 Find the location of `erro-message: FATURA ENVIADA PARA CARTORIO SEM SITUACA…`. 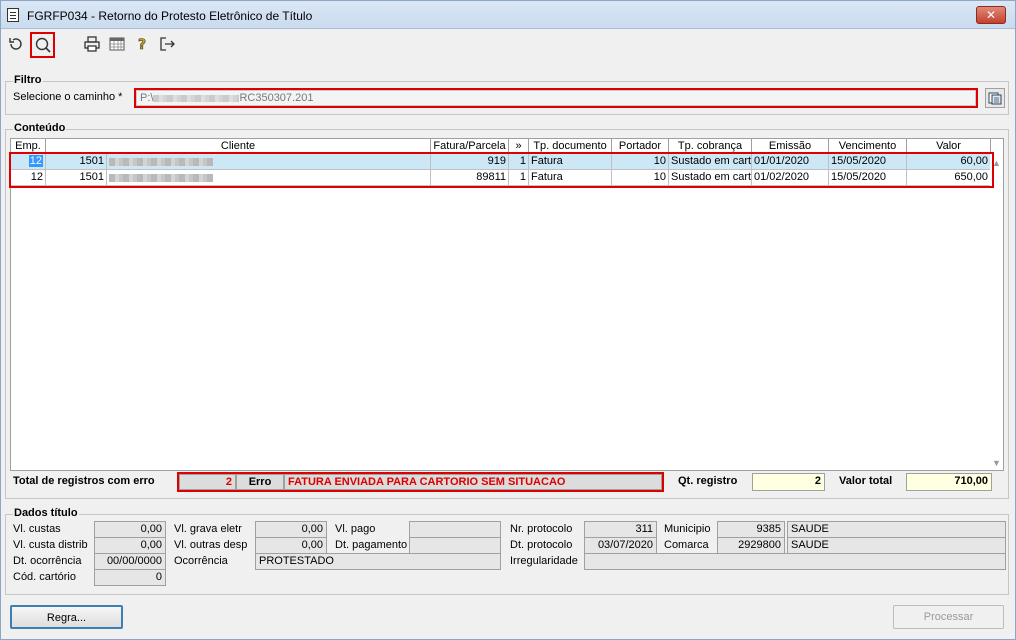

erro-message: FATURA ENVIADA PARA CARTORIO SEM SITUACA… is located at coordinates (473, 482).